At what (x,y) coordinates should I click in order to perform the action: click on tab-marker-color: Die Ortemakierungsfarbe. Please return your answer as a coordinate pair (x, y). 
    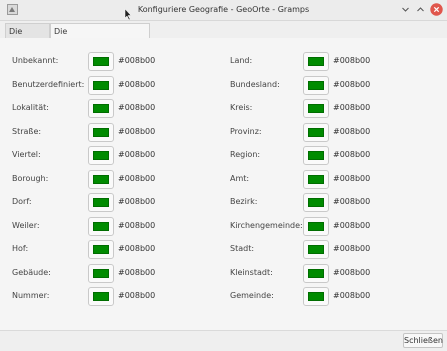
    Looking at the image, I should click on (100, 37).